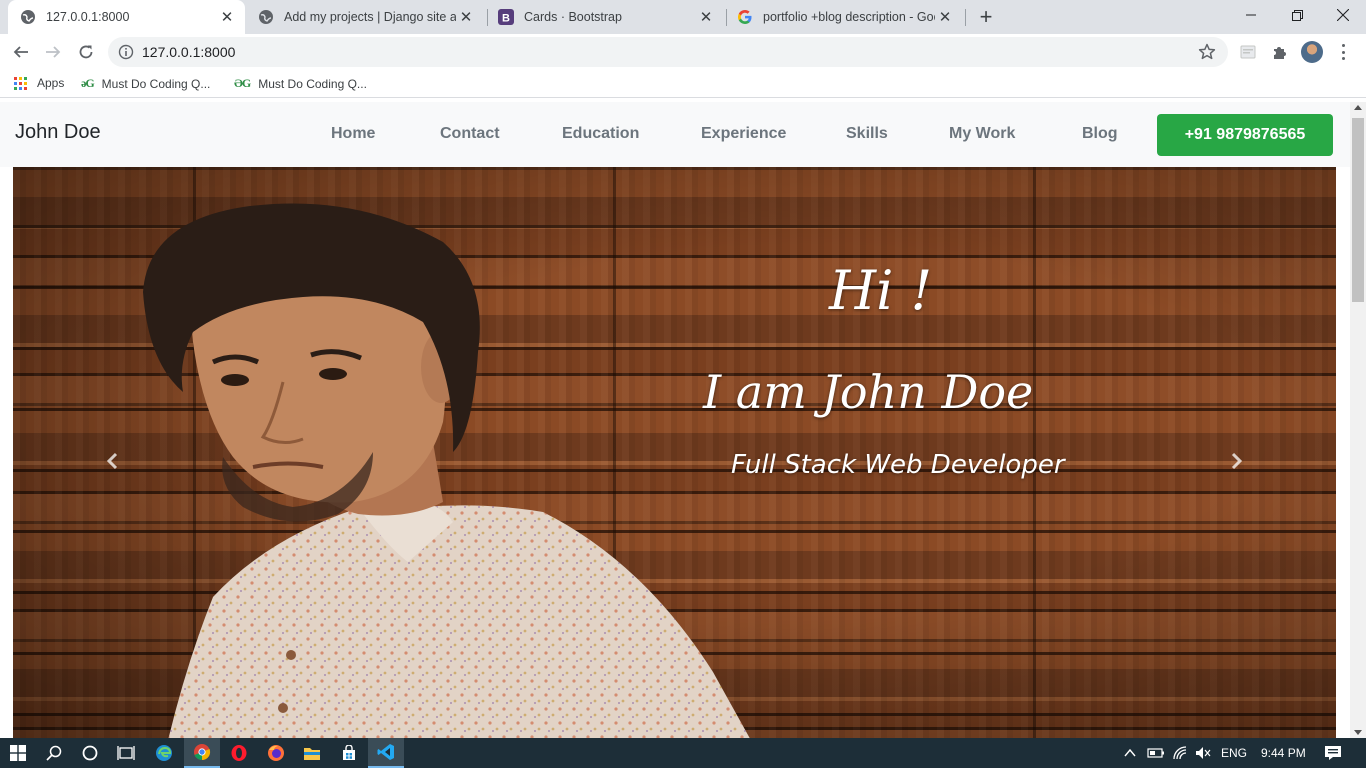 The image size is (1366, 768). Describe the element at coordinates (189, 52) in the screenshot. I see `url-text: 127.0.0.1:8000` at that location.